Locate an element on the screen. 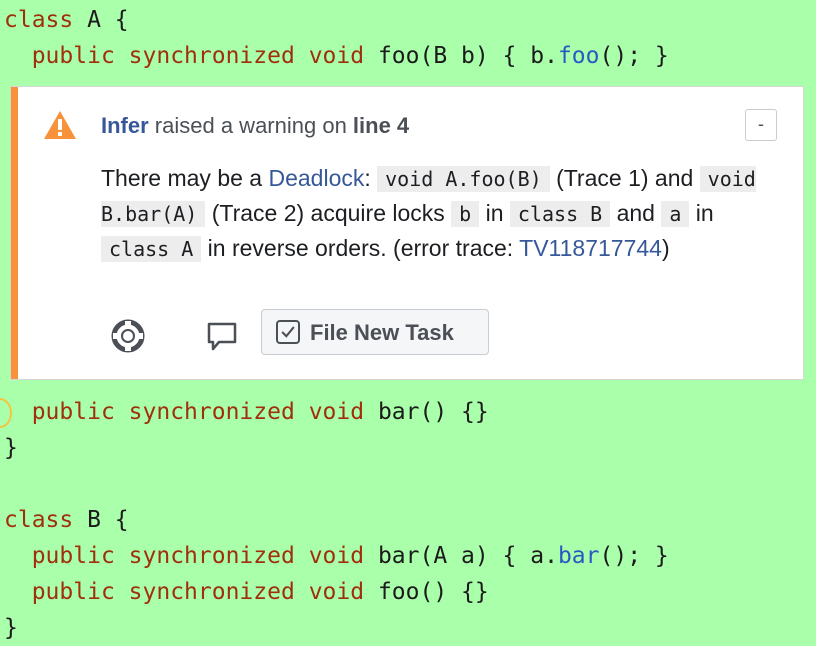  deadlock-link: Deadlock is located at coordinates (316, 178).